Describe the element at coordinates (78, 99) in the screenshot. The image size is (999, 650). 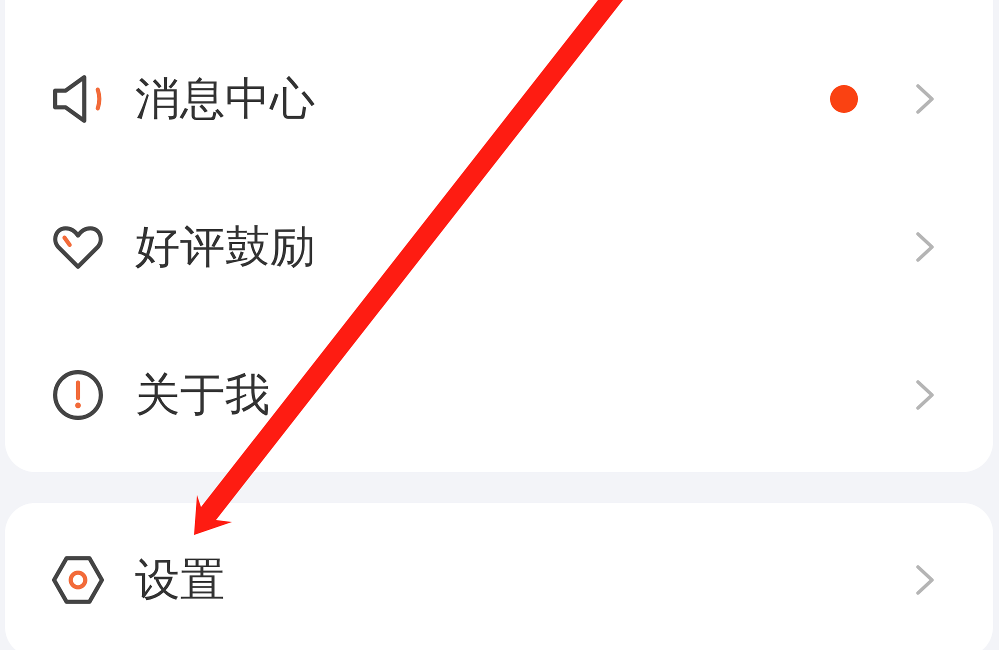
I see `speaker-icon` at that location.